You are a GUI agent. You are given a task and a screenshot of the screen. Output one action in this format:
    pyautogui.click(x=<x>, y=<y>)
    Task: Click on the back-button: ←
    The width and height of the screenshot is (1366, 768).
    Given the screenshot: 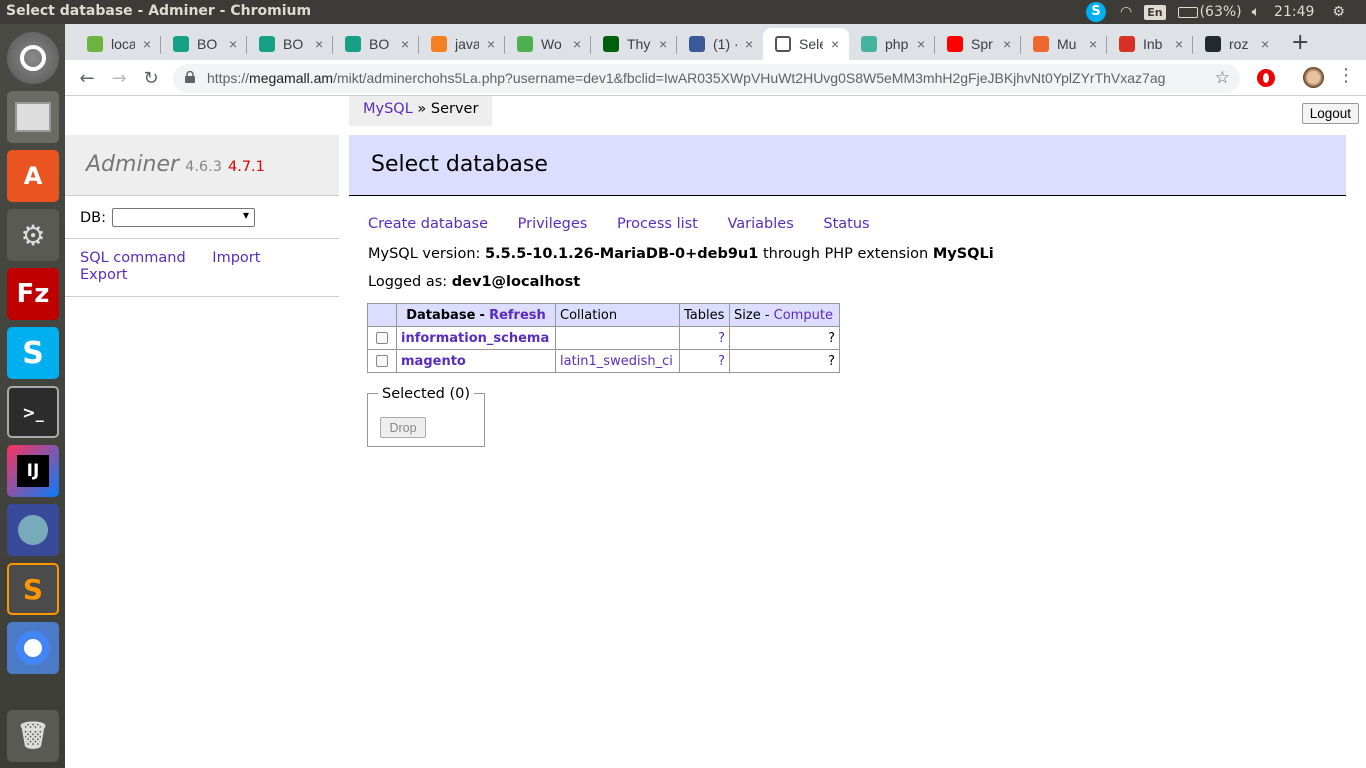 What is the action you would take?
    pyautogui.click(x=87, y=78)
    